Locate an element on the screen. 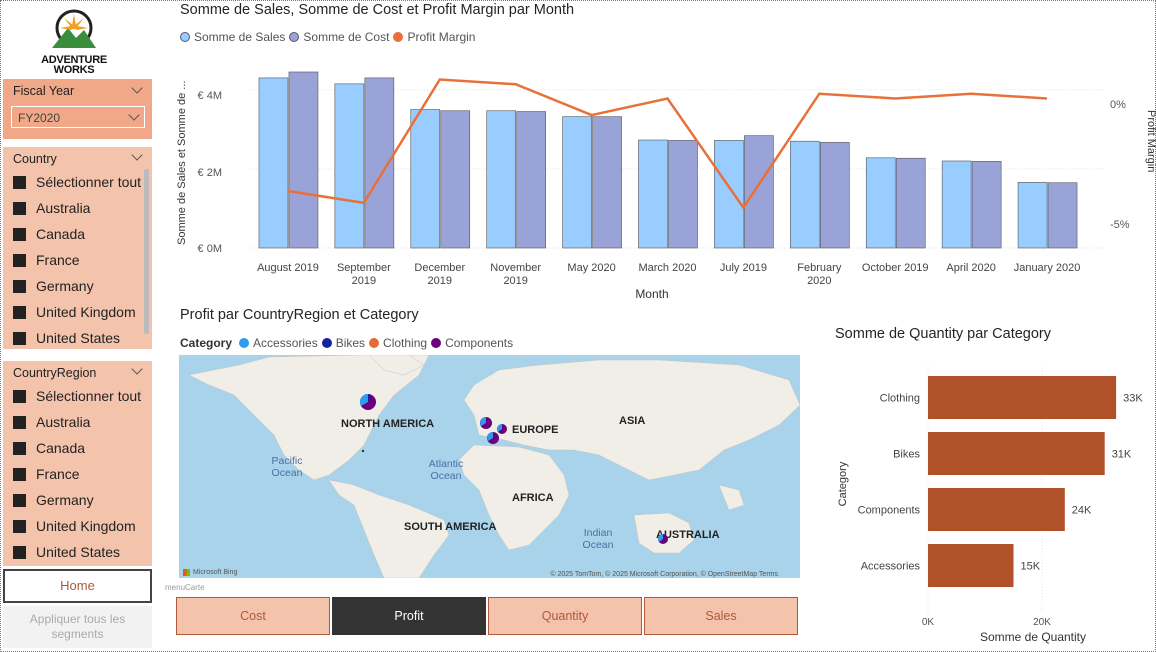 The width and height of the screenshot is (1156, 652). fiscal-year-header: Fiscal Year is located at coordinates (44, 91).